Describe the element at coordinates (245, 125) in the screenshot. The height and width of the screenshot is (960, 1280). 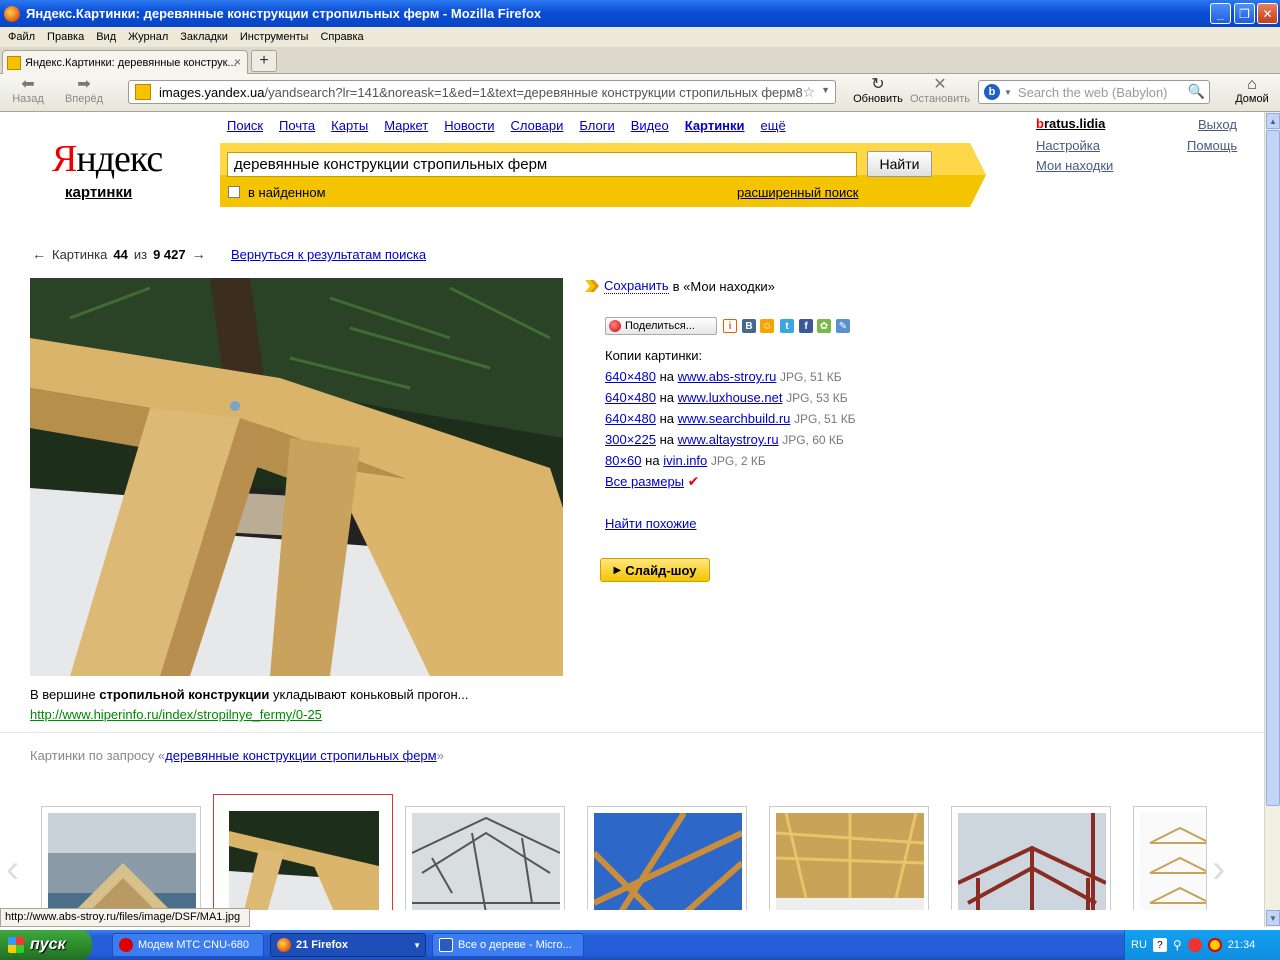
I see `service-search: Поиск` at that location.